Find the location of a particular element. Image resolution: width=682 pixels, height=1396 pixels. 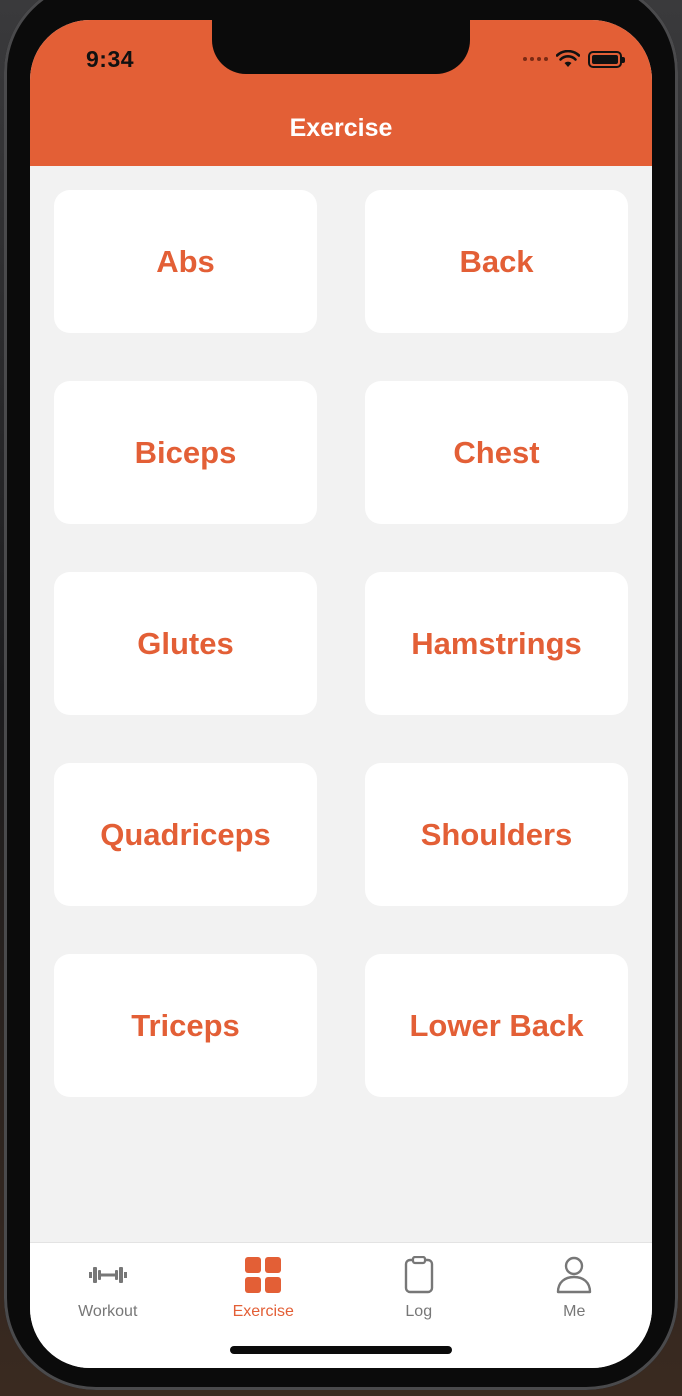

status-time: 9:34 is located at coordinates (110, 59).